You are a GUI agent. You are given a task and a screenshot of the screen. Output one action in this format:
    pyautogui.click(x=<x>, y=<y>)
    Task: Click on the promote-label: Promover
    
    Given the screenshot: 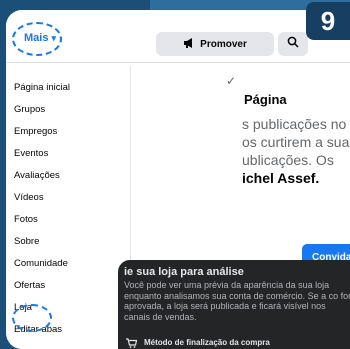 What is the action you would take?
    pyautogui.click(x=223, y=44)
    